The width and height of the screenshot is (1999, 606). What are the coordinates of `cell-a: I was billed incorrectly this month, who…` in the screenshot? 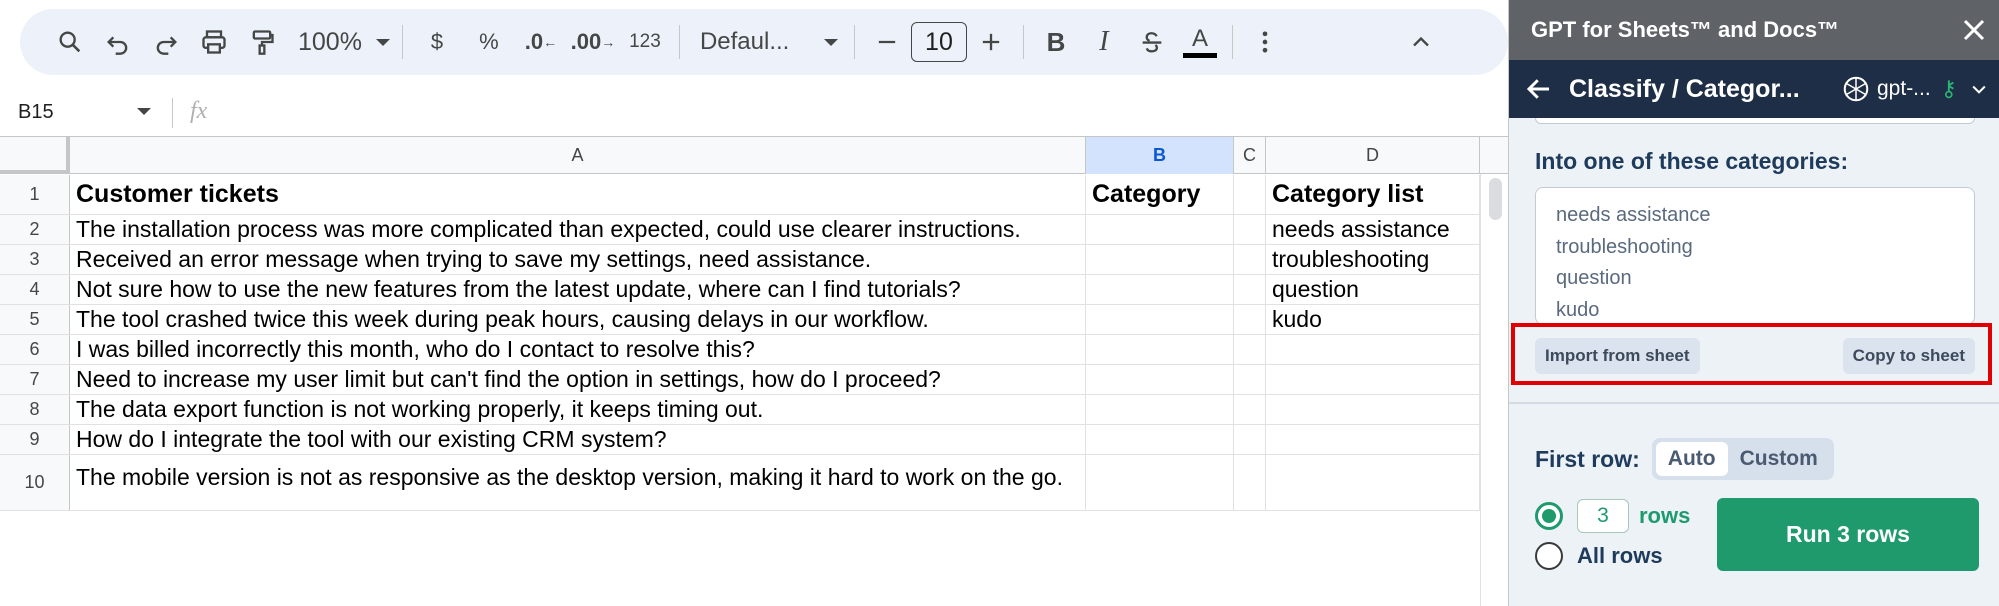 It's located at (578, 349).